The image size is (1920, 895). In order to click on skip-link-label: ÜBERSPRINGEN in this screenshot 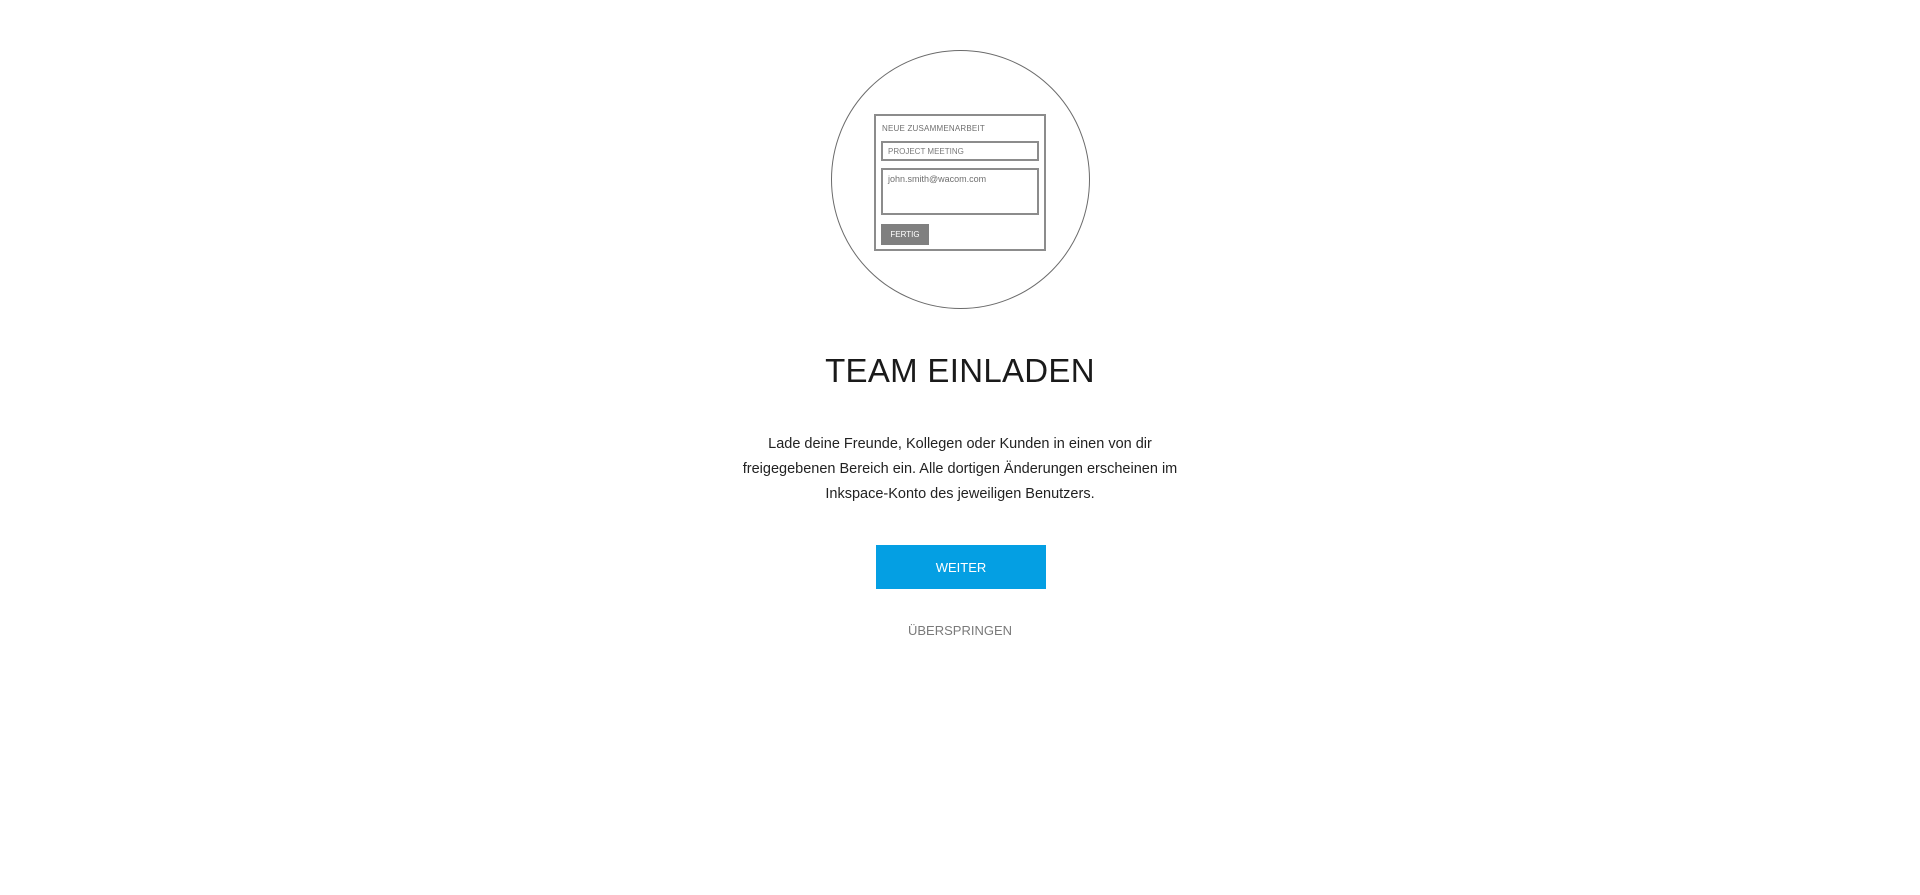, I will do `click(960, 630)`.